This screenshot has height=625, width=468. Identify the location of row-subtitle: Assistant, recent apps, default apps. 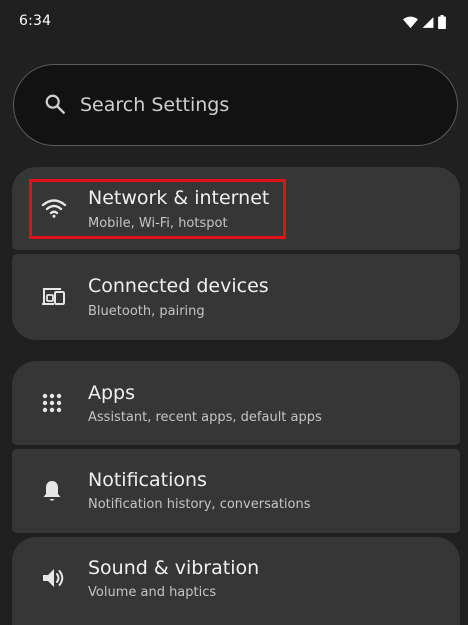
(205, 417).